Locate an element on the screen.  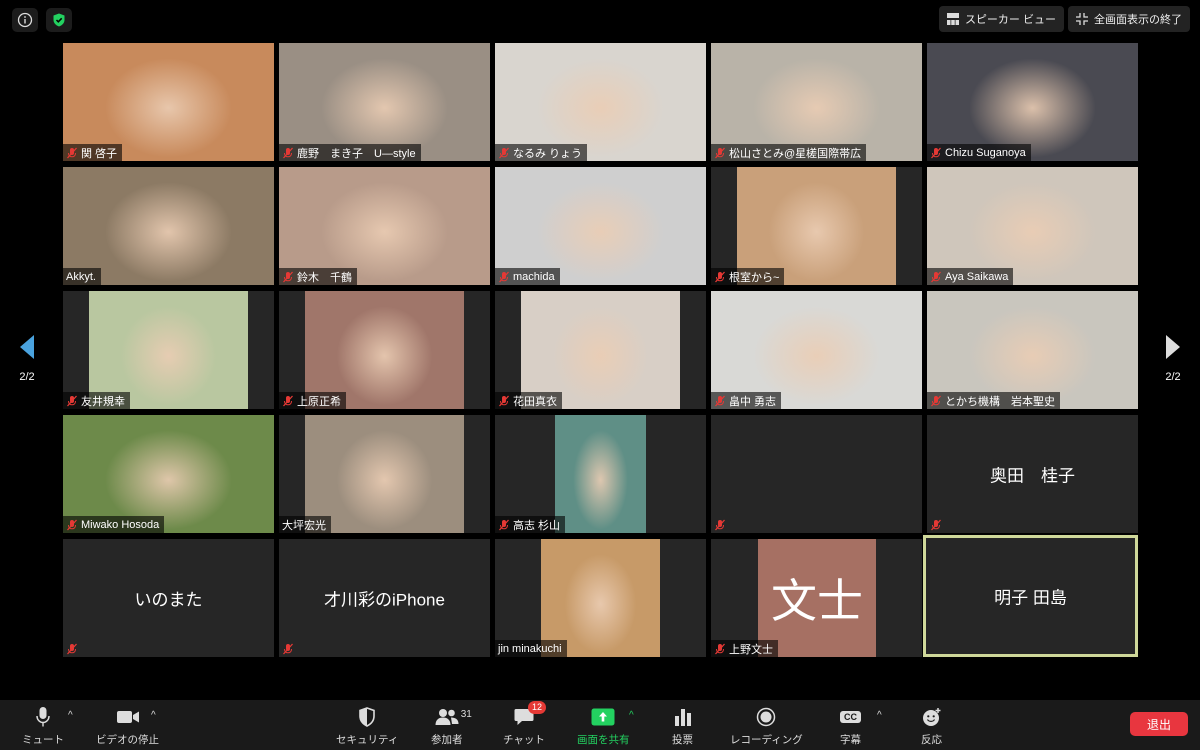
participant-tile: 鈴木 千鶴 is located at coordinates (384, 226).